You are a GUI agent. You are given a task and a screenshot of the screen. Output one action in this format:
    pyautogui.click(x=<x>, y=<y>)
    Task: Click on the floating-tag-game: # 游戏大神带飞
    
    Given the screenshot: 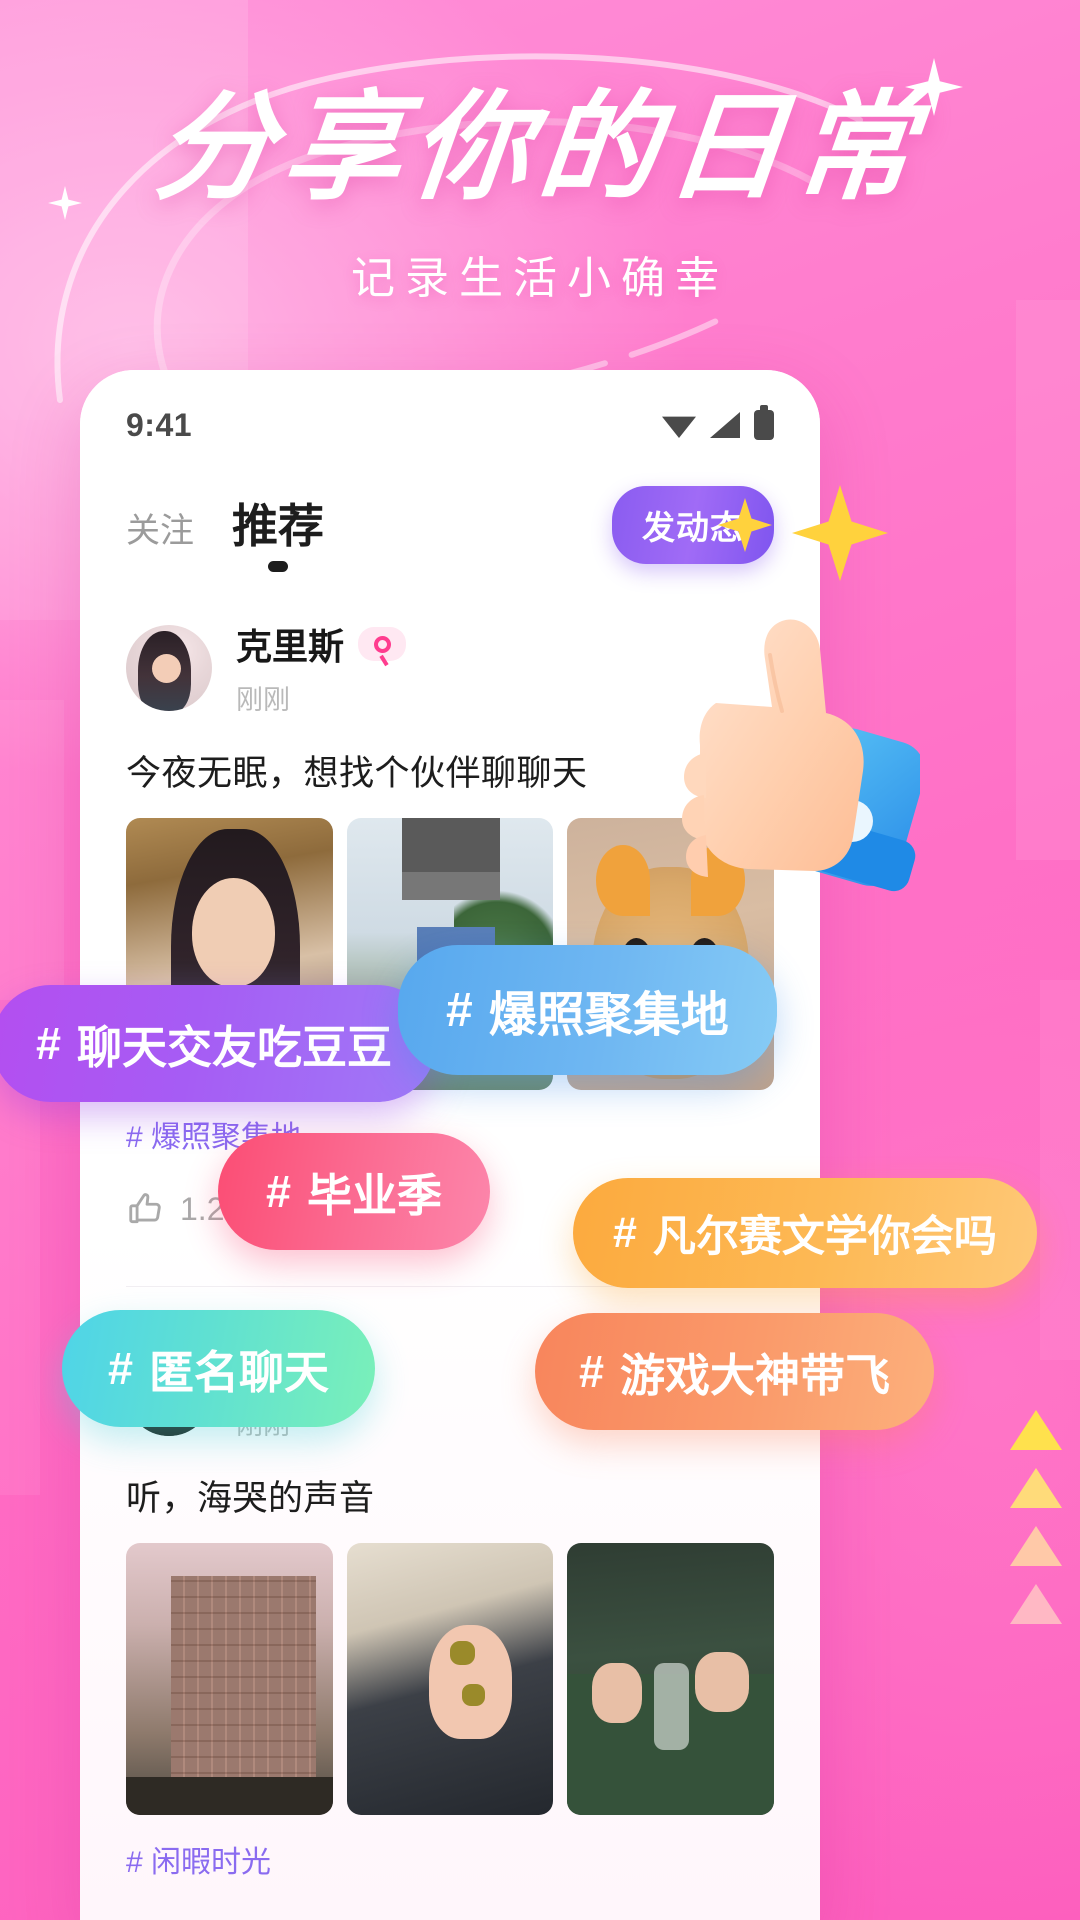 What is the action you would take?
    pyautogui.click(x=735, y=1371)
    